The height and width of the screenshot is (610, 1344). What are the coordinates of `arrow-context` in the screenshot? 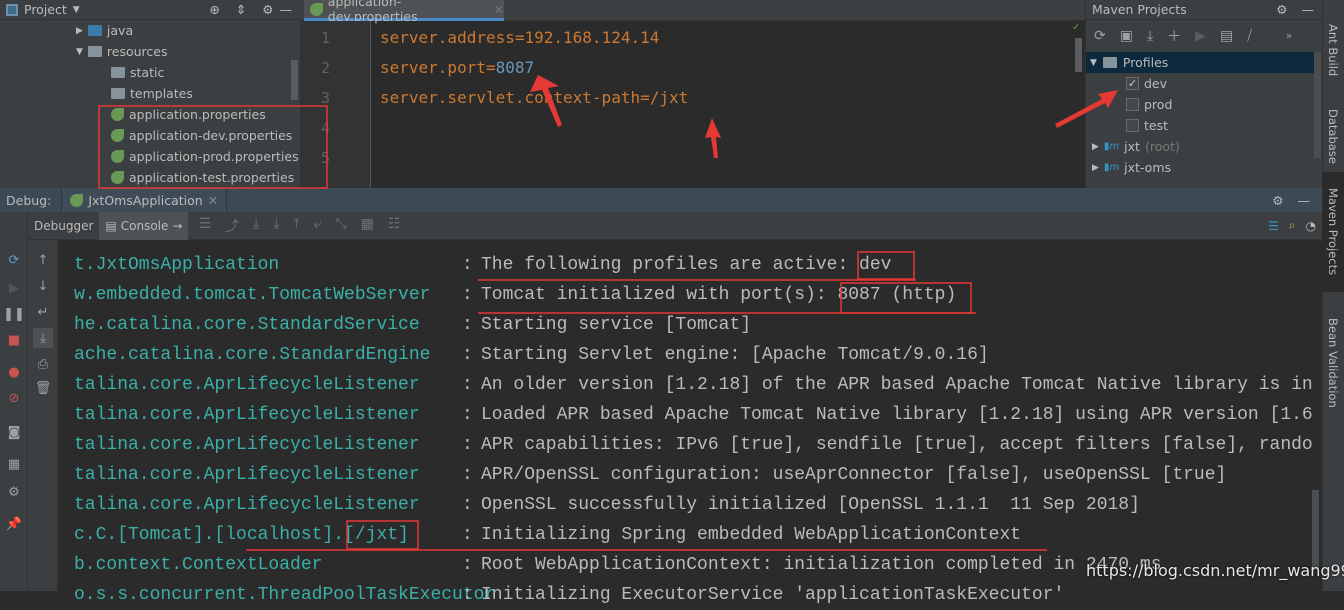 It's located at (713, 138).